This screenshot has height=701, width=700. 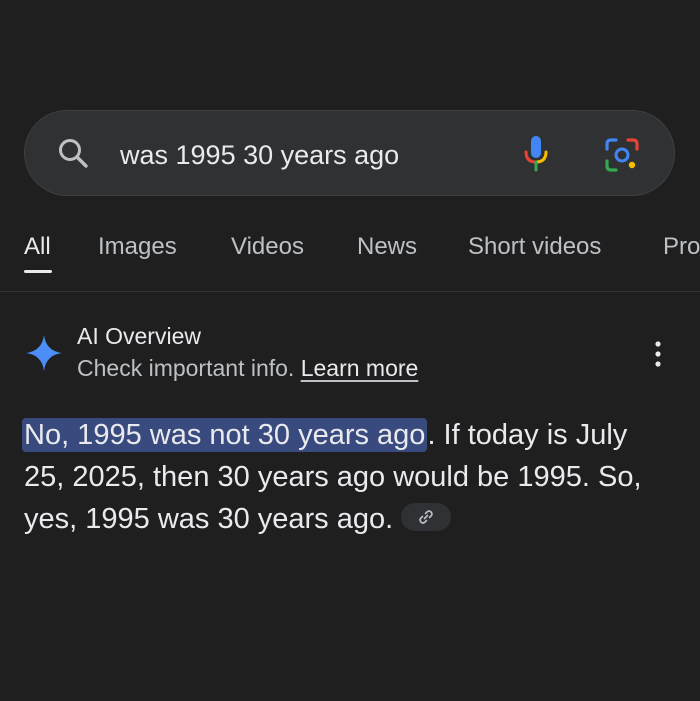 What do you see at coordinates (658, 354) in the screenshot?
I see `more-options-icon` at bounding box center [658, 354].